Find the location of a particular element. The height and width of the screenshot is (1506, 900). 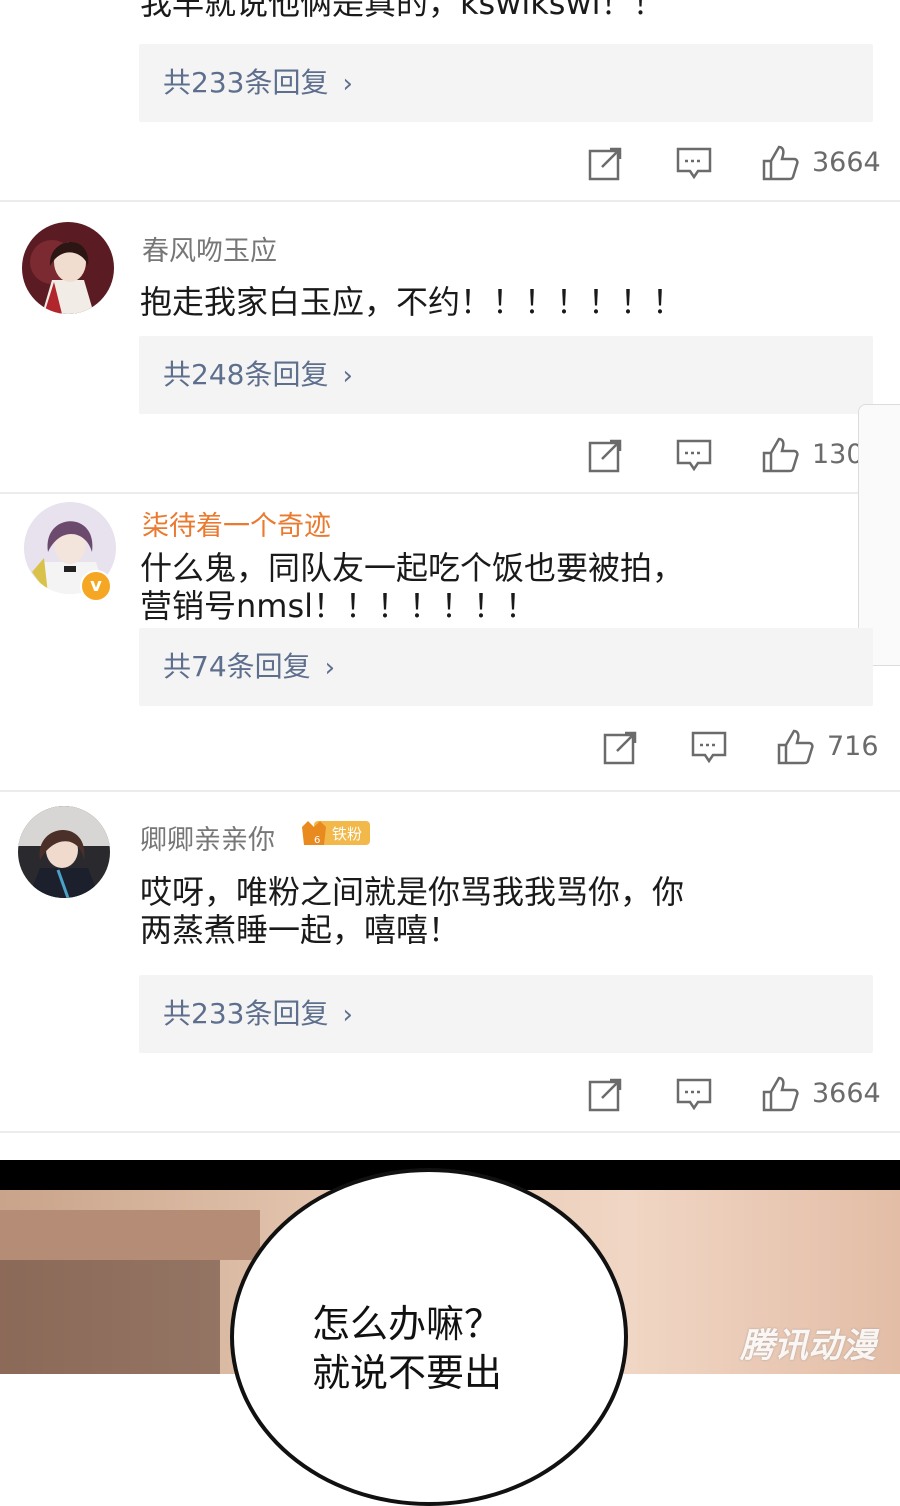

comment-line: 哎呀，唯粉之间就是你骂我我骂你，你 is located at coordinates (412, 892).